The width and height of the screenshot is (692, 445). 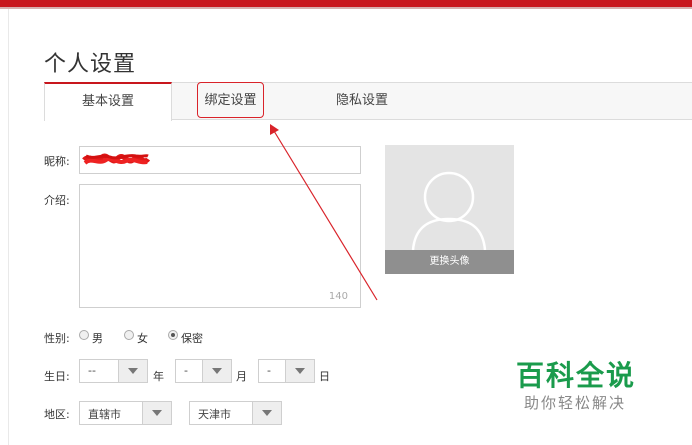 I want to click on watermark-subtitle: 助你轻松解决, so click(x=575, y=403).